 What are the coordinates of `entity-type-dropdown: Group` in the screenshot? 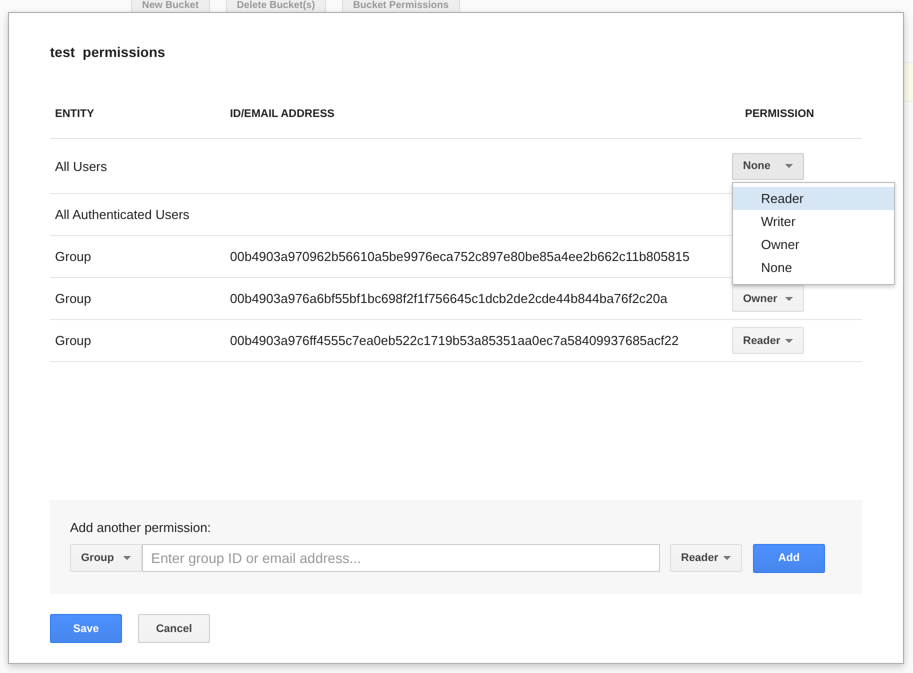 It's located at (106, 558).